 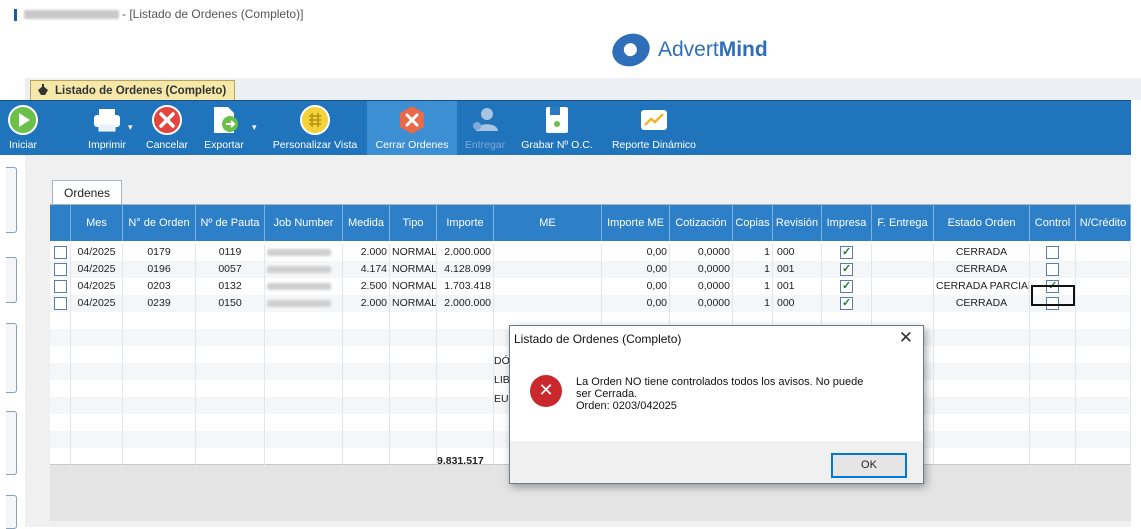 I want to click on column-header: Cotización, so click(x=701, y=223).